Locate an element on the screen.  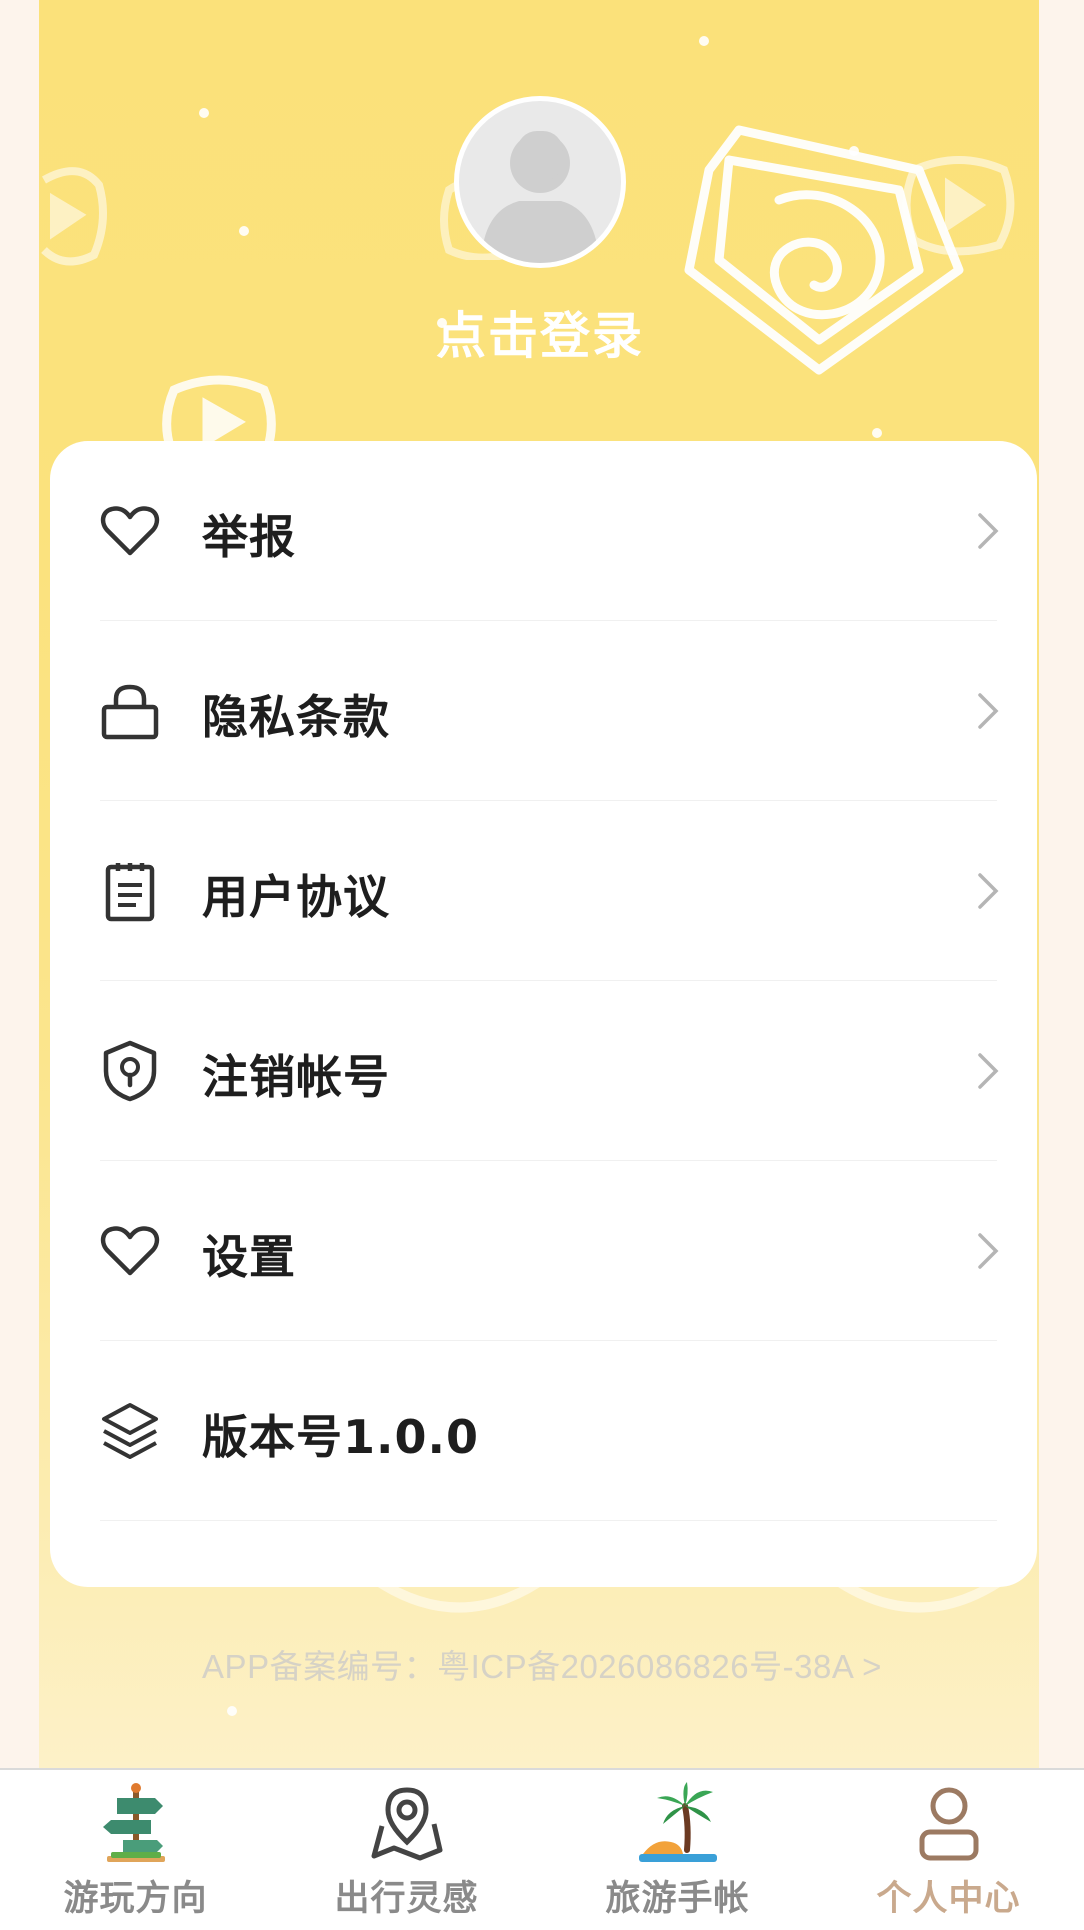
tab-label: 旅游手帐 is located at coordinates (677, 1899).